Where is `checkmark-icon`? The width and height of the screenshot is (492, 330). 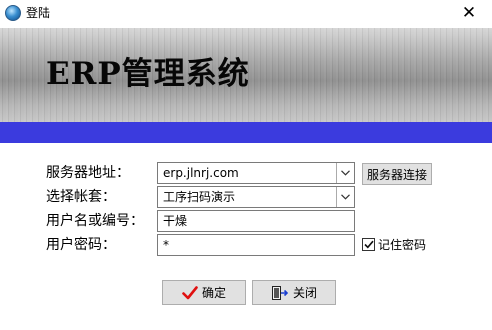
checkmark-icon is located at coordinates (190, 292).